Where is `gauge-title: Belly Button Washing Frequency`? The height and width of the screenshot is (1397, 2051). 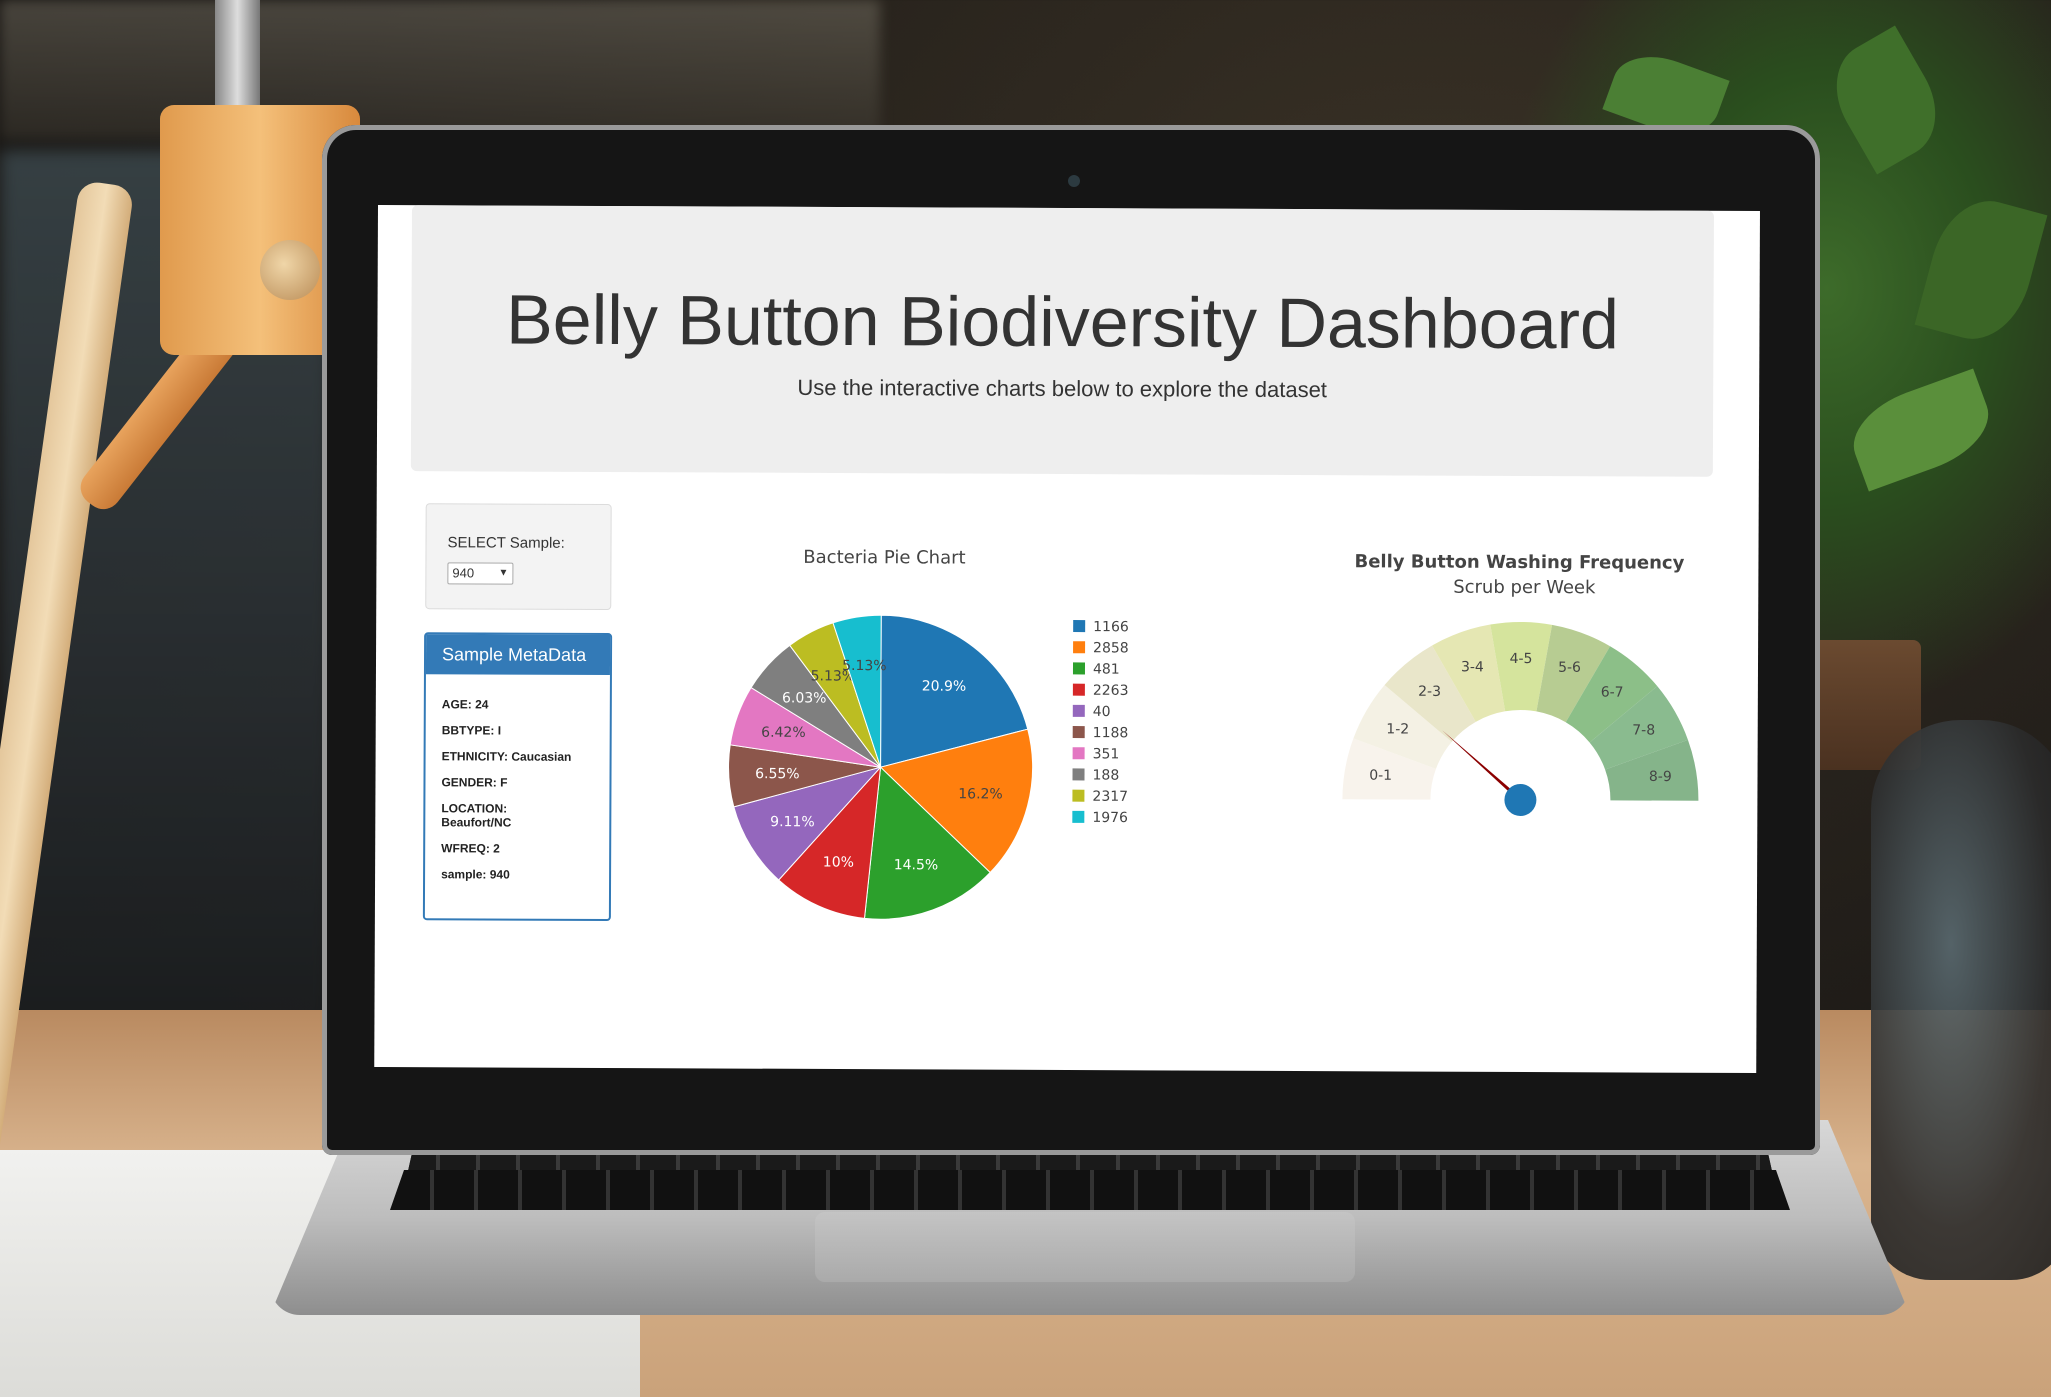 gauge-title: Belly Button Washing Frequency is located at coordinates (1519, 562).